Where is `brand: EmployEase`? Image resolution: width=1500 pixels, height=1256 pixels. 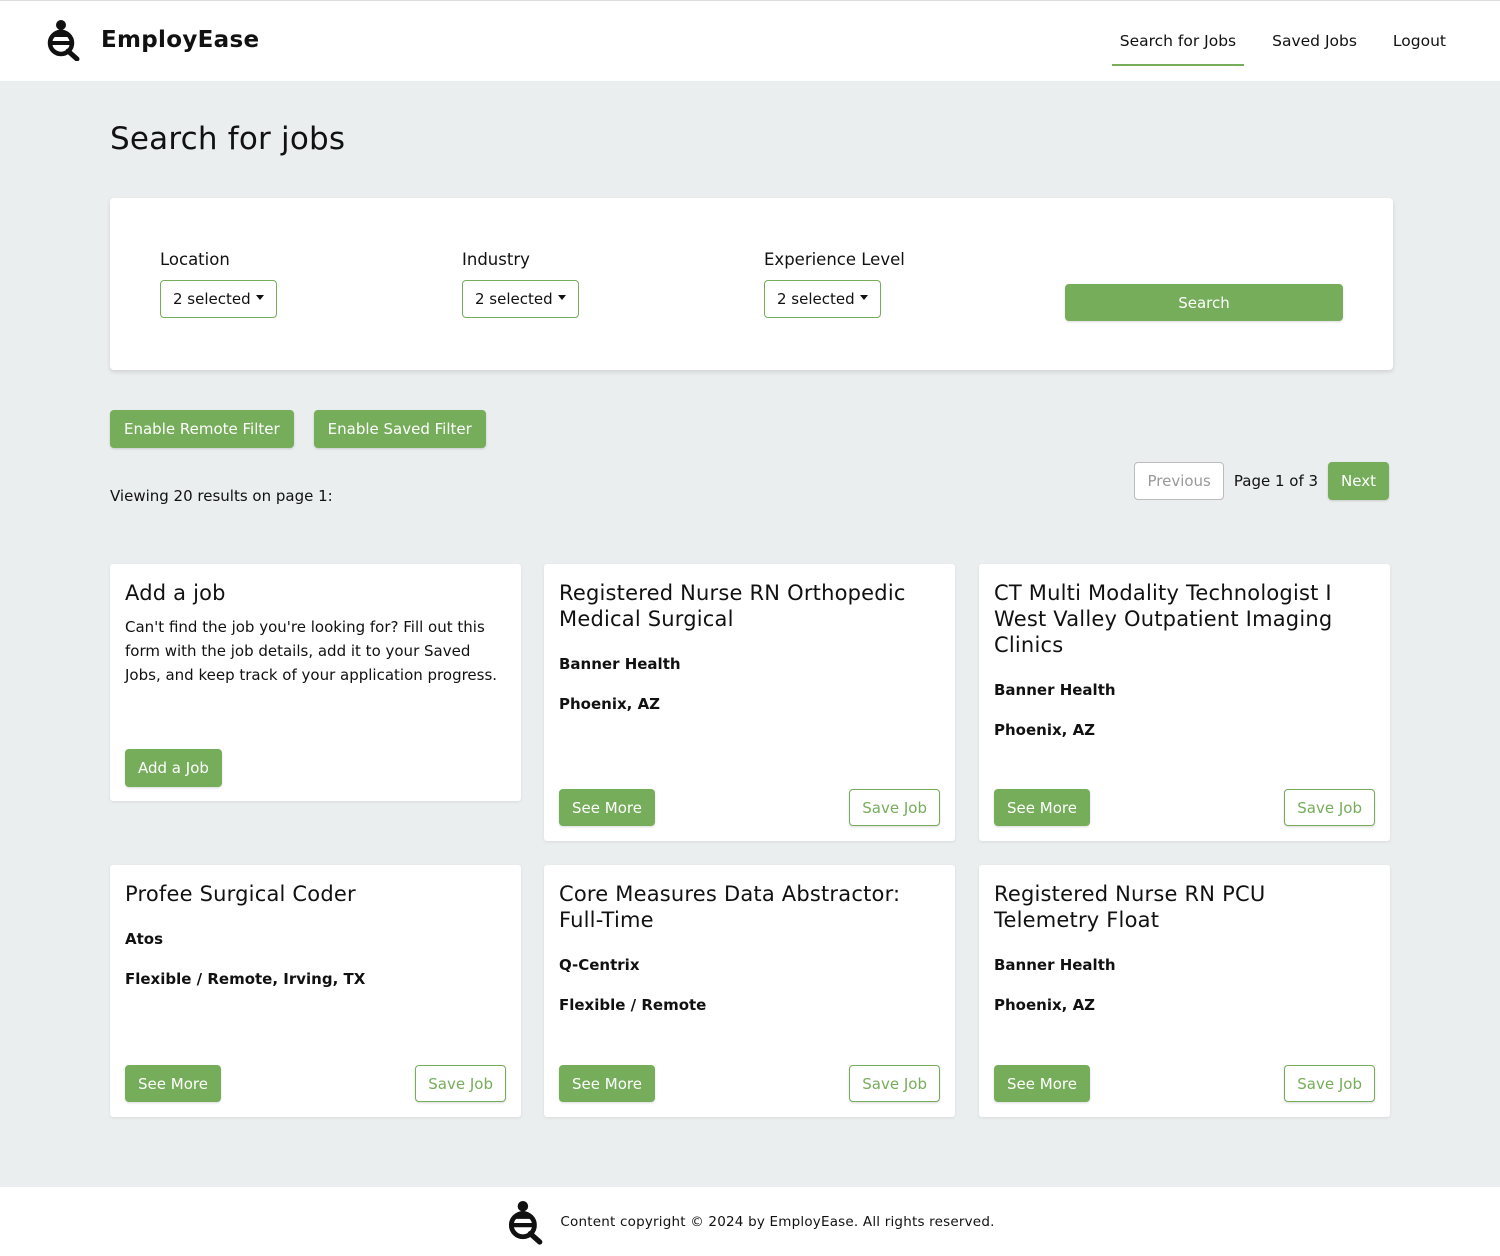
brand: EmployEase is located at coordinates (151, 40).